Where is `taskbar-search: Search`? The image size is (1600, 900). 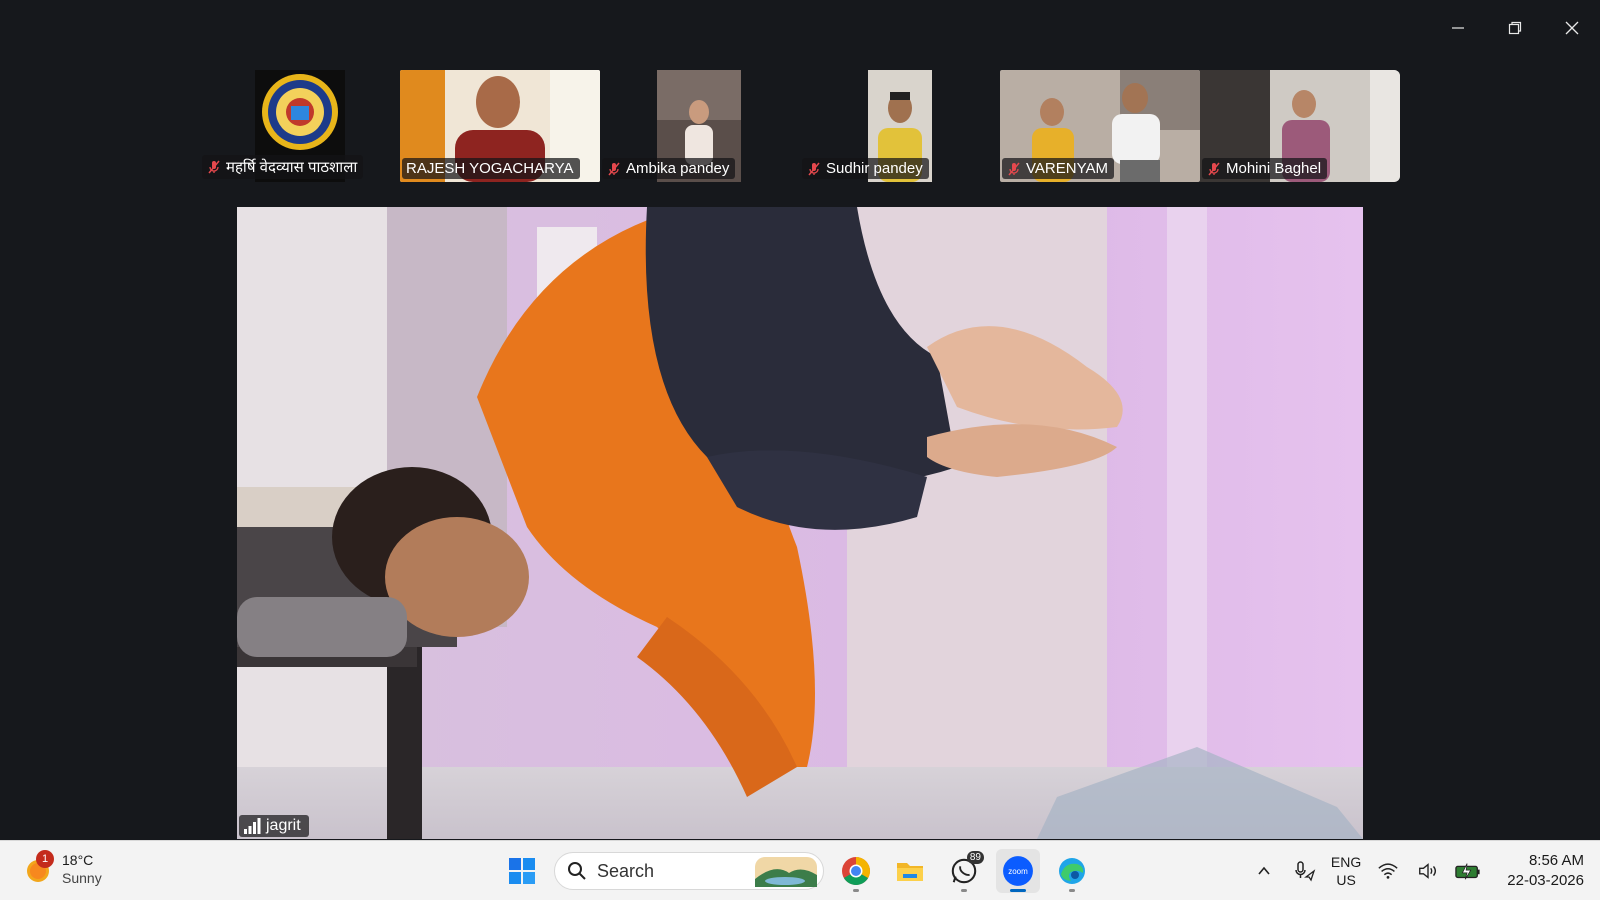
taskbar-search: Search is located at coordinates (689, 871).